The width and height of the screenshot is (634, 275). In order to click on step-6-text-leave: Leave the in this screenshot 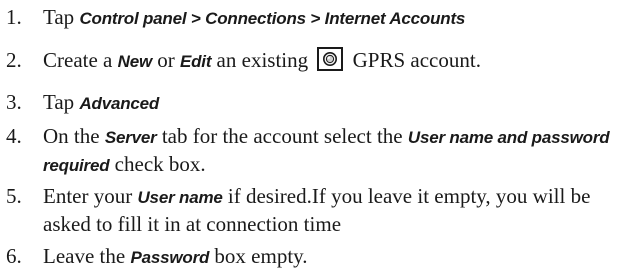, I will do `click(87, 256)`.